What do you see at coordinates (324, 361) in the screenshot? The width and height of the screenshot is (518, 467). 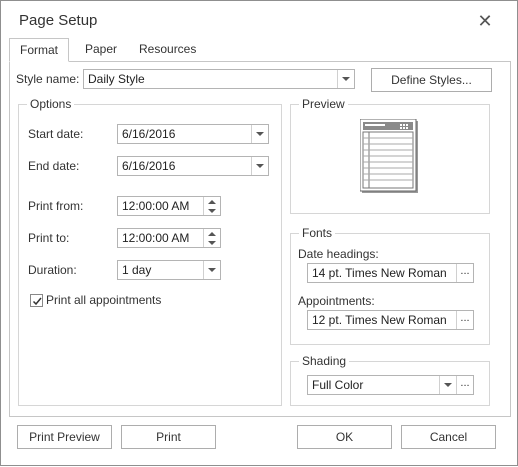 I see `shading-group-title: Shading` at bounding box center [324, 361].